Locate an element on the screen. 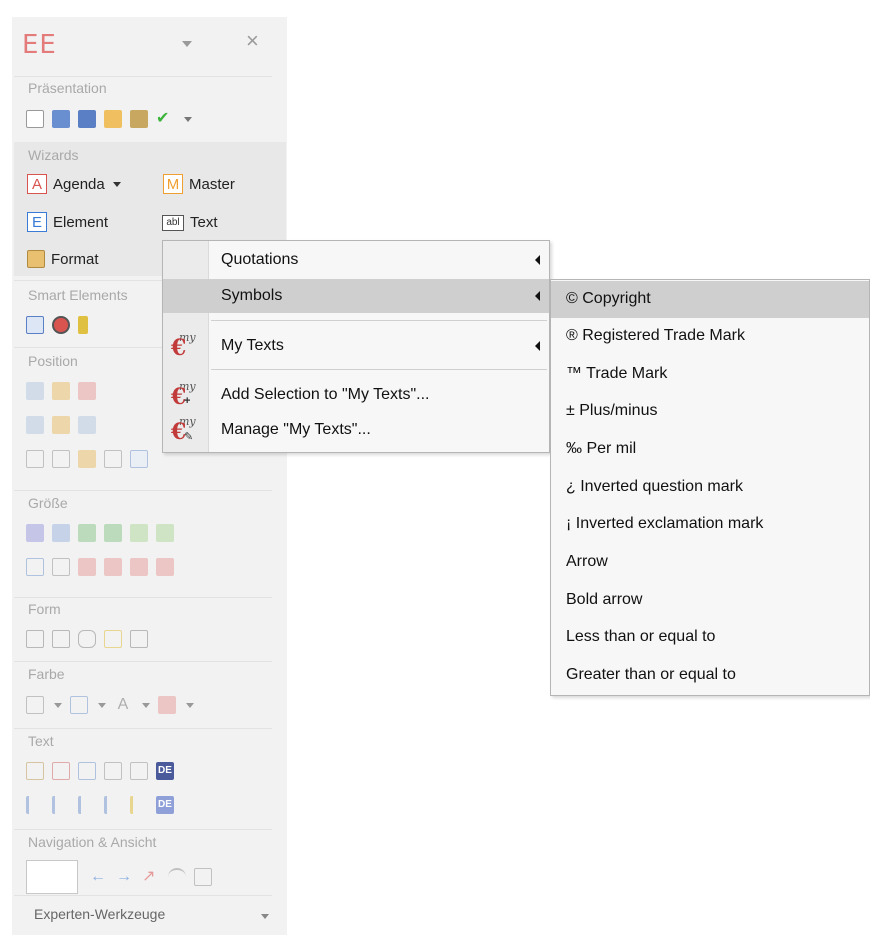  symbol-item-arrow: Arrow is located at coordinates (710, 562).